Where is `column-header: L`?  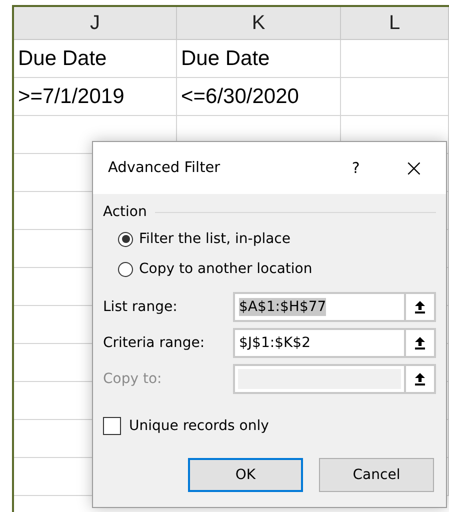 column-header: L is located at coordinates (395, 23).